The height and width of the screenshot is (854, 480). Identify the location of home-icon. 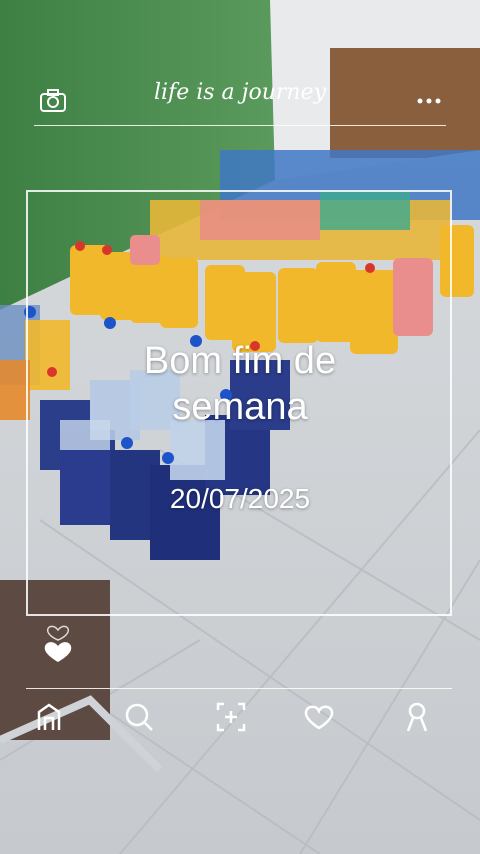
(49, 717).